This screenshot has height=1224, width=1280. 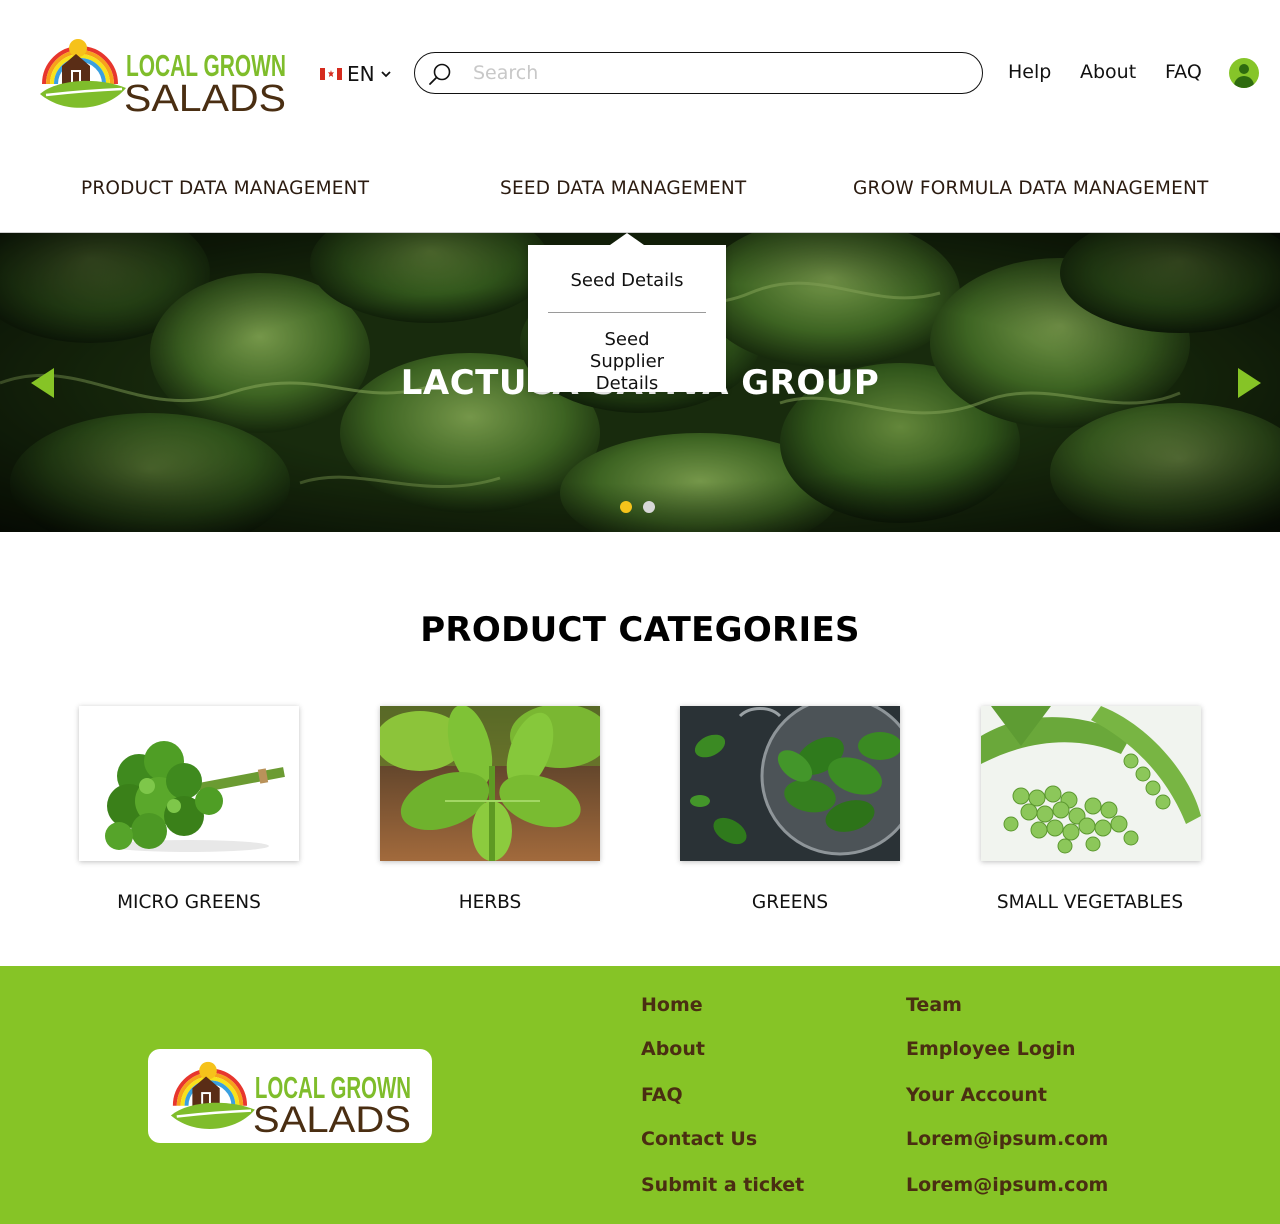 I want to click on seed-data-dropdown-menu: Seed Details Seed Supplier Details, so click(x=627, y=314).